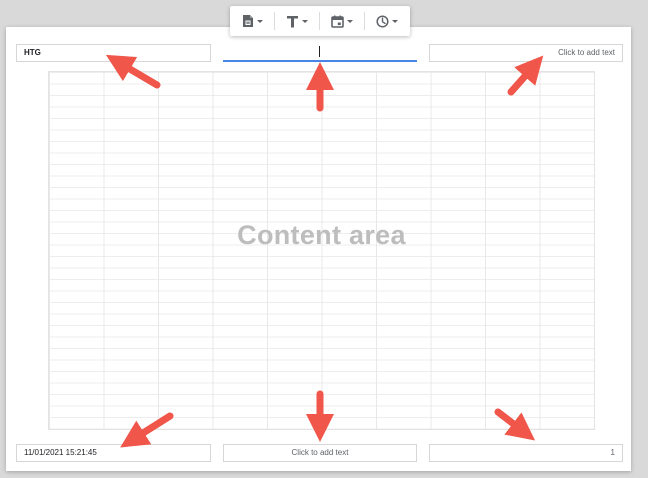 The height and width of the screenshot is (478, 648). I want to click on header-left-field: HTG, so click(113, 53).